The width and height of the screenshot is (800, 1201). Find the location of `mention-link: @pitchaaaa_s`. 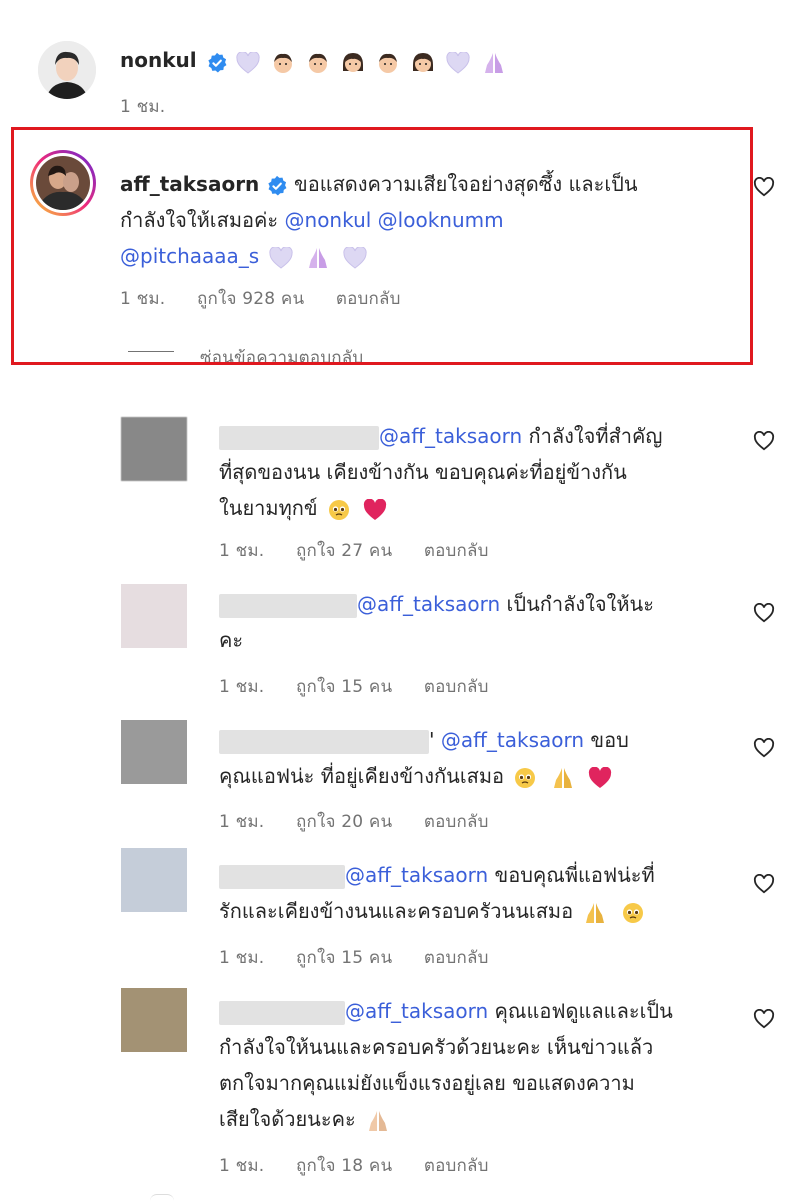

mention-link: @pitchaaaa_s is located at coordinates (189, 256).